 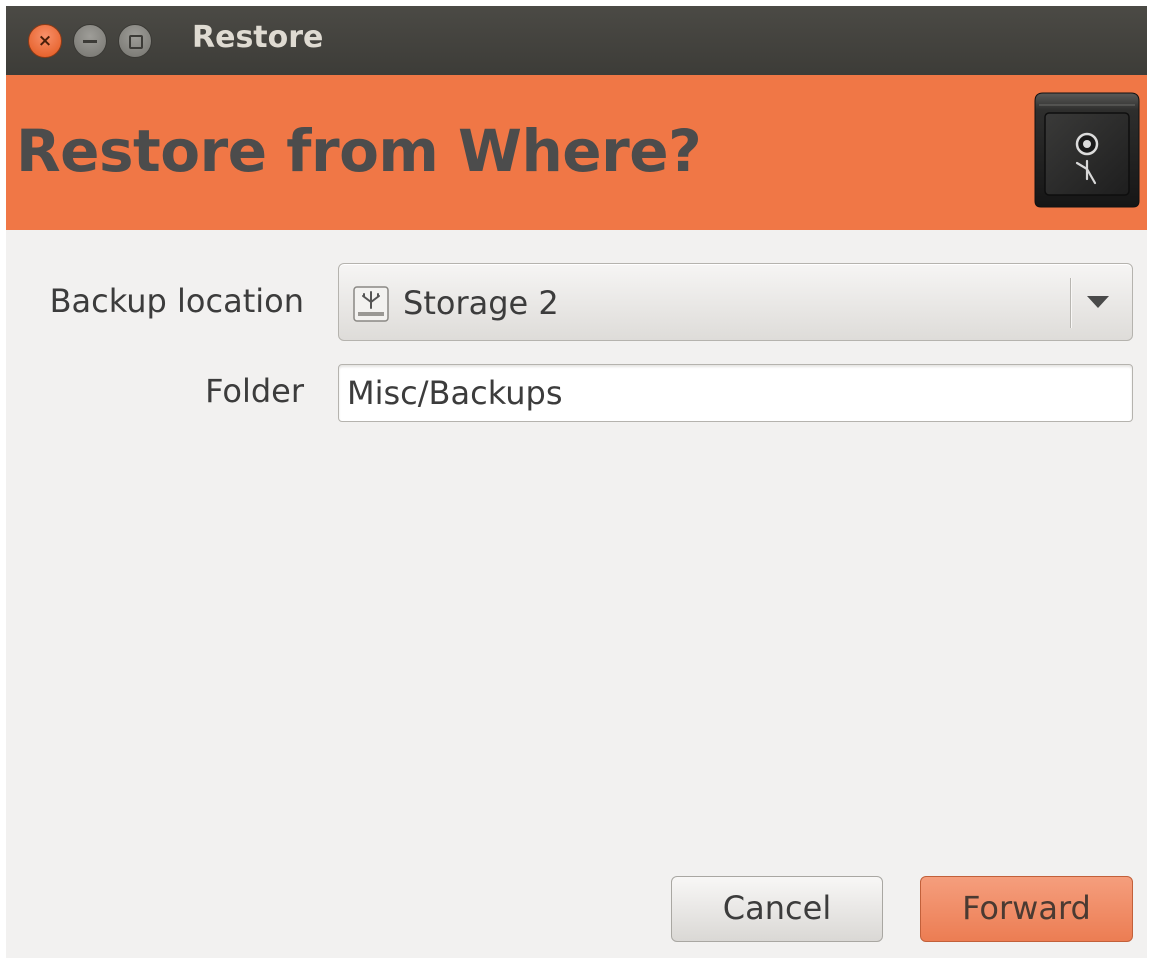 I want to click on maximize-icon, so click(x=136, y=42).